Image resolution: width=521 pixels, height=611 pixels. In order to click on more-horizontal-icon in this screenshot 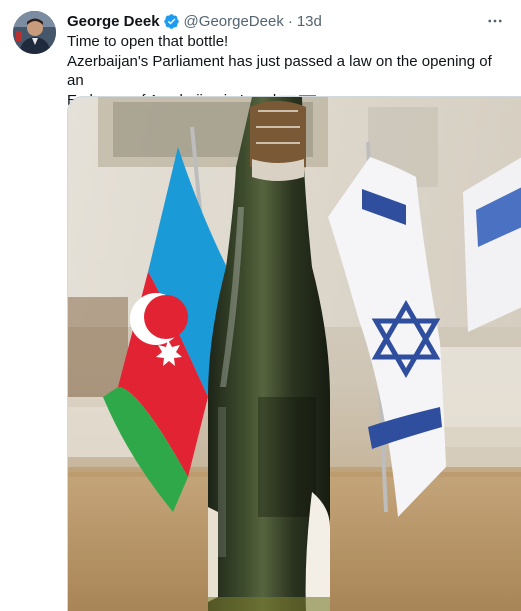, I will do `click(495, 21)`.